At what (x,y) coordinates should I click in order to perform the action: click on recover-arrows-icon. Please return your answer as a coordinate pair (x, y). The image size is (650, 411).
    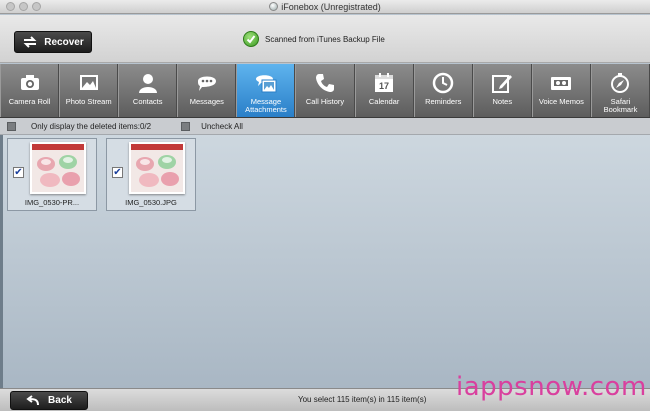
    Looking at the image, I should click on (30, 42).